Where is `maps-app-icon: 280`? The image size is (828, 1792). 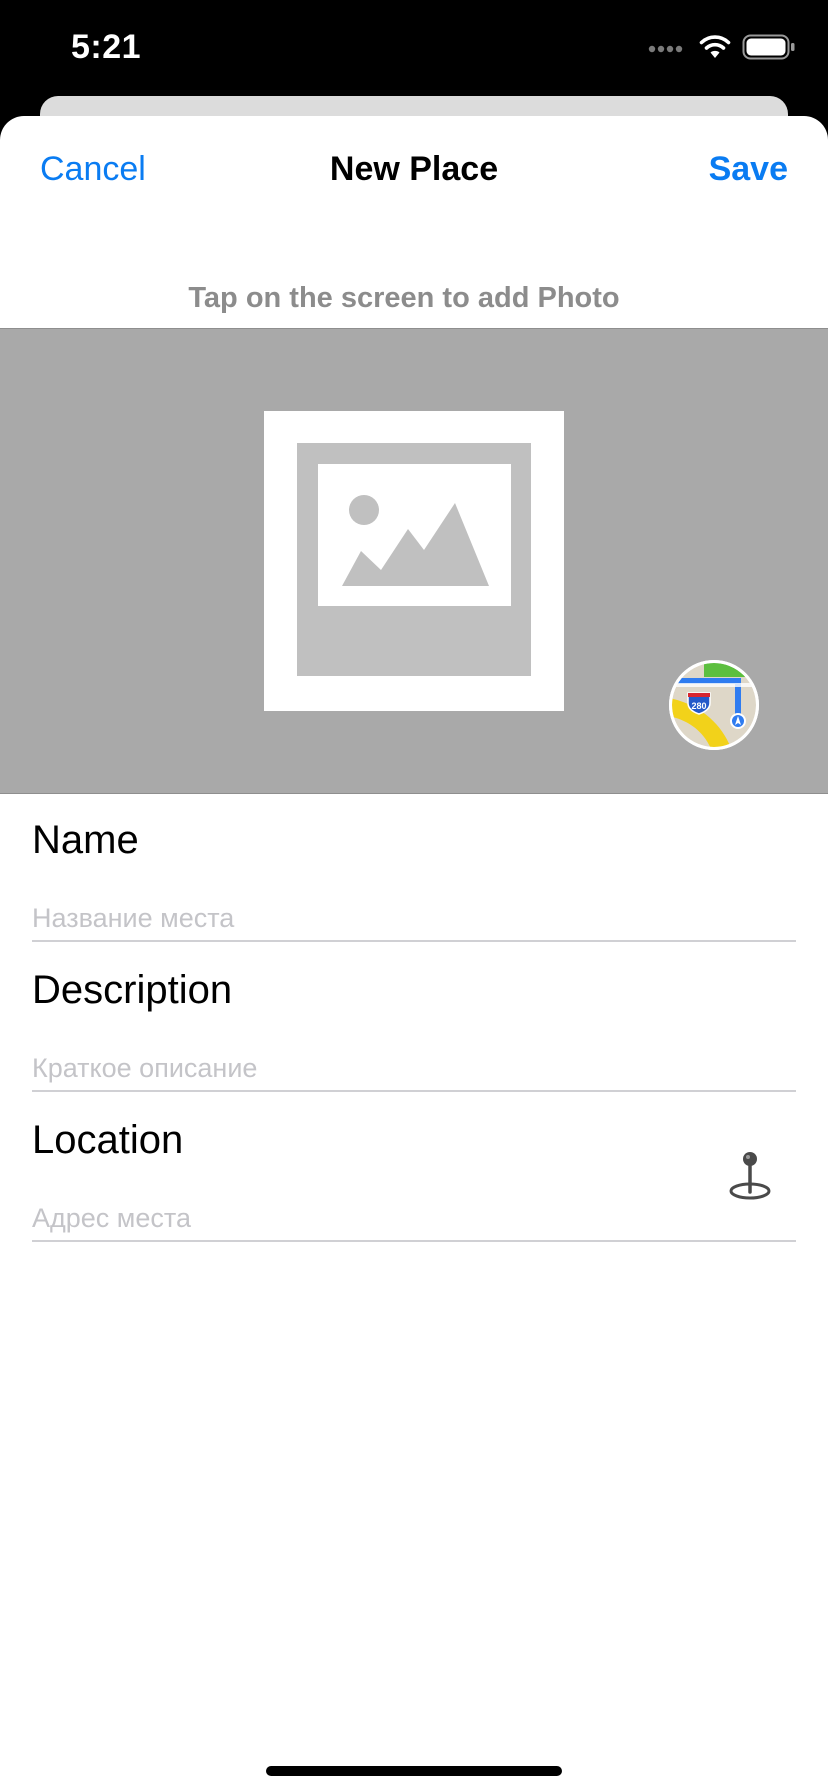
maps-app-icon: 280 is located at coordinates (714, 705).